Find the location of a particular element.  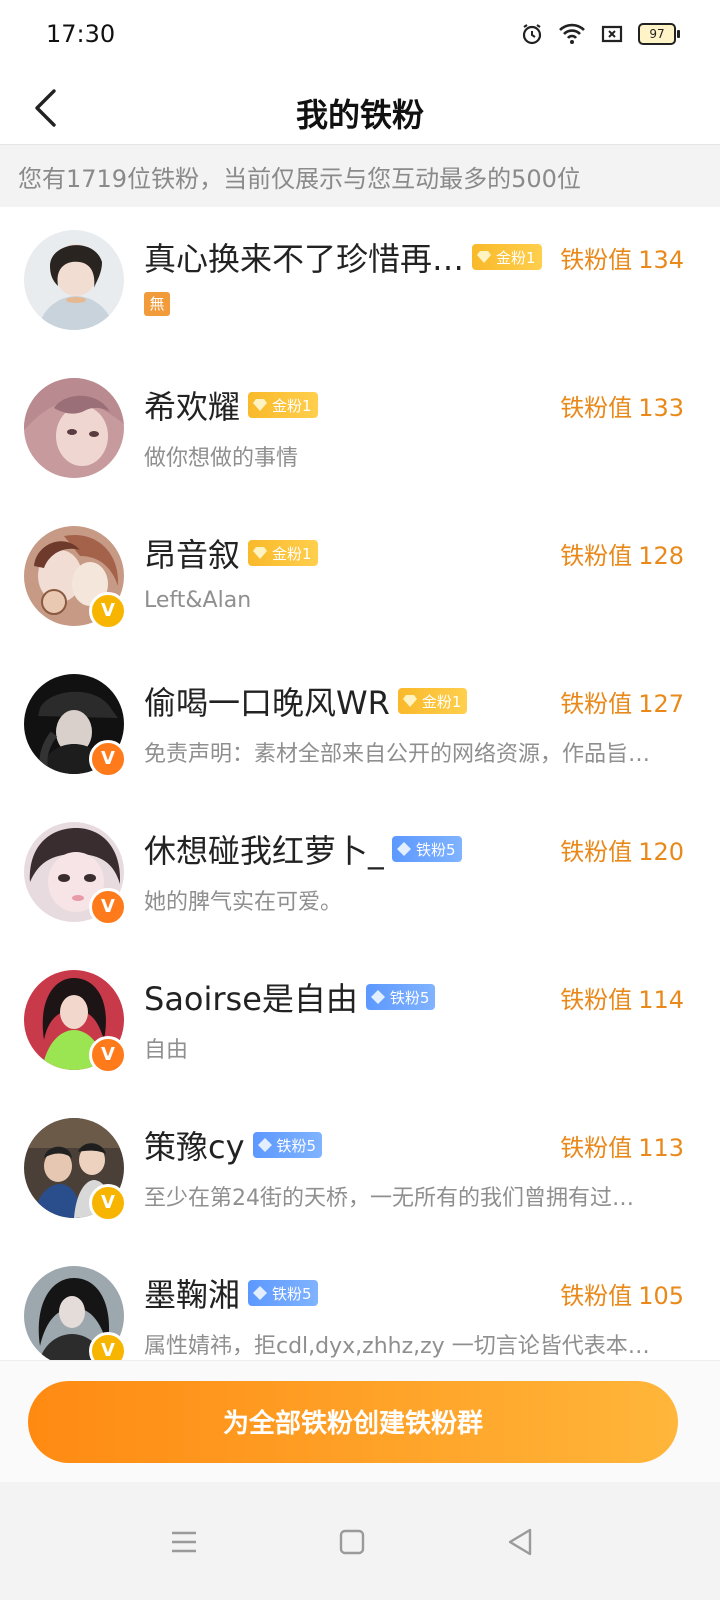

fan-value-number: 127 is located at coordinates (661, 704).